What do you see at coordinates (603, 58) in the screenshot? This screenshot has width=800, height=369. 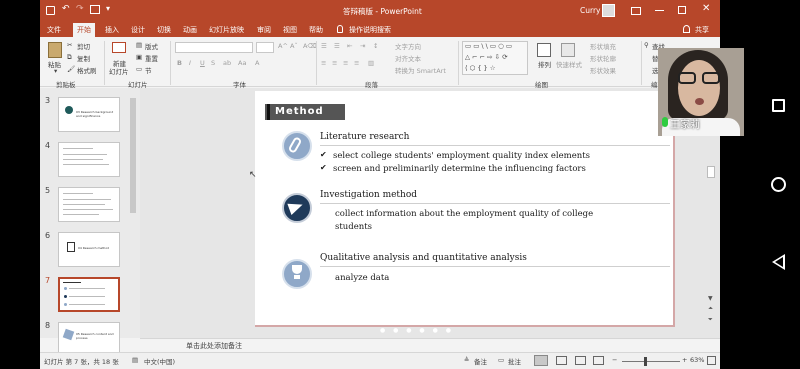 I see `shape-outline-button: 形状轮廓` at bounding box center [603, 58].